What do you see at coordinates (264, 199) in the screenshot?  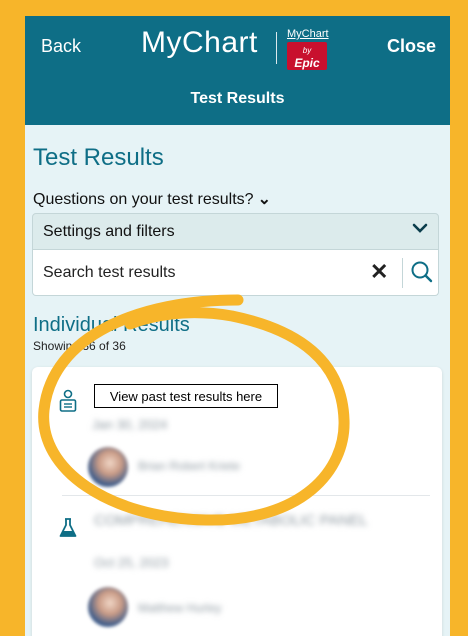 I see `chevron-down-icon: ⌄` at bounding box center [264, 199].